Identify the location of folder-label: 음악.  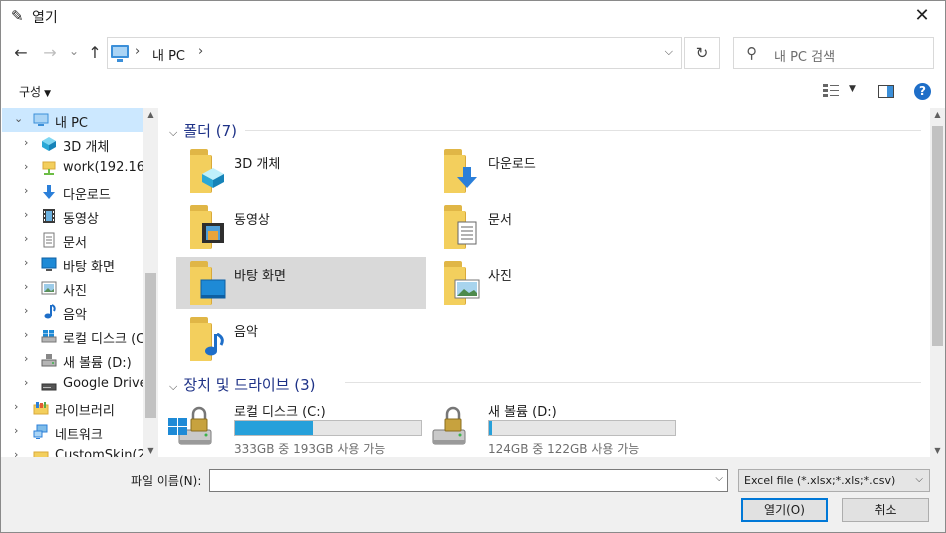
(246, 332).